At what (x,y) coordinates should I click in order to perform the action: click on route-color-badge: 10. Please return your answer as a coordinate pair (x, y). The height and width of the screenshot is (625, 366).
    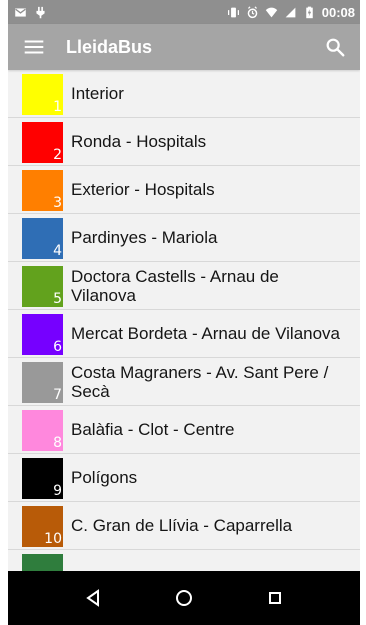
    Looking at the image, I should click on (42, 526).